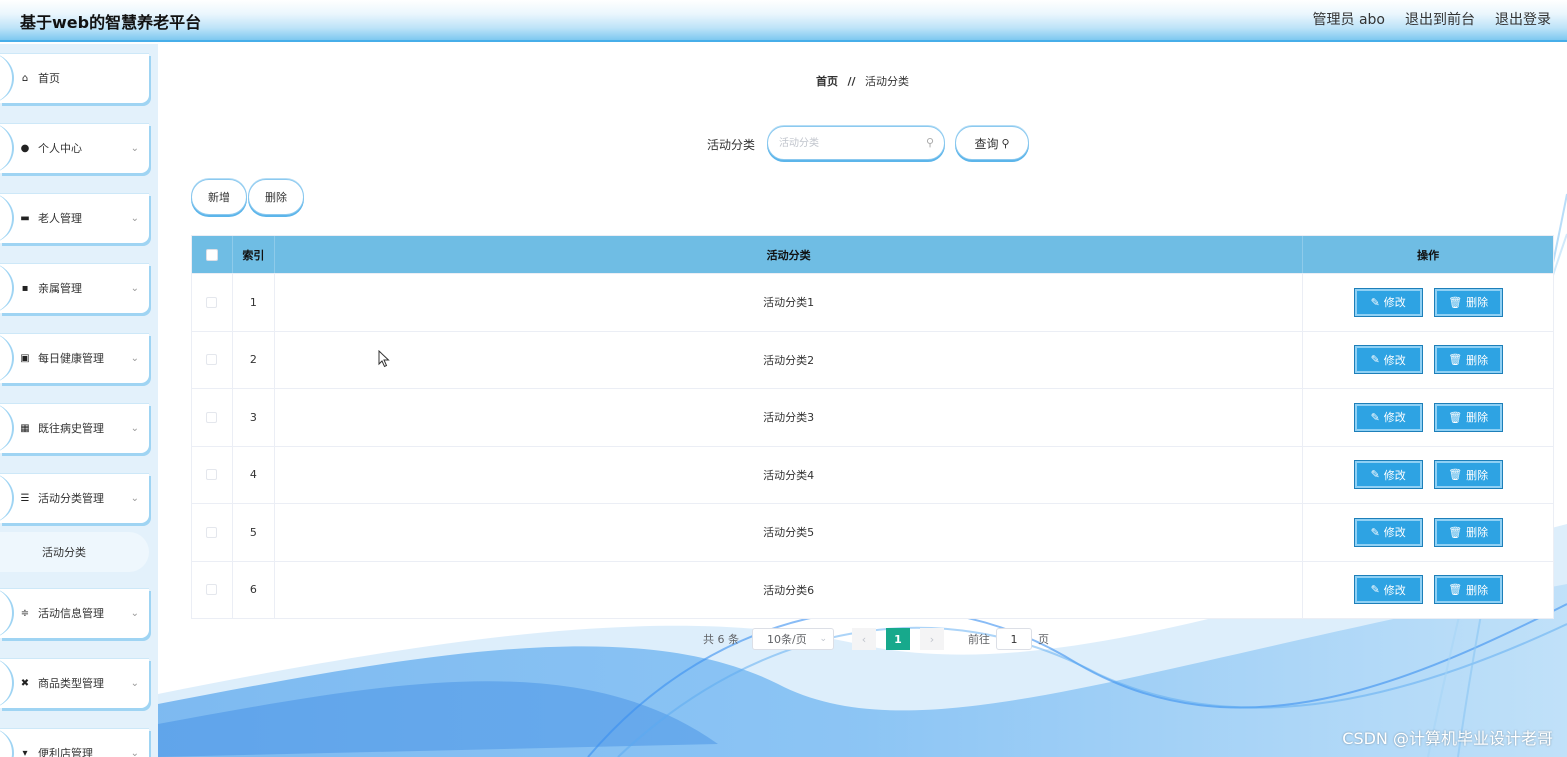 The height and width of the screenshot is (757, 1567). What do you see at coordinates (71, 683) in the screenshot?
I see `sidebar-item-label: 商品类型管理` at bounding box center [71, 683].